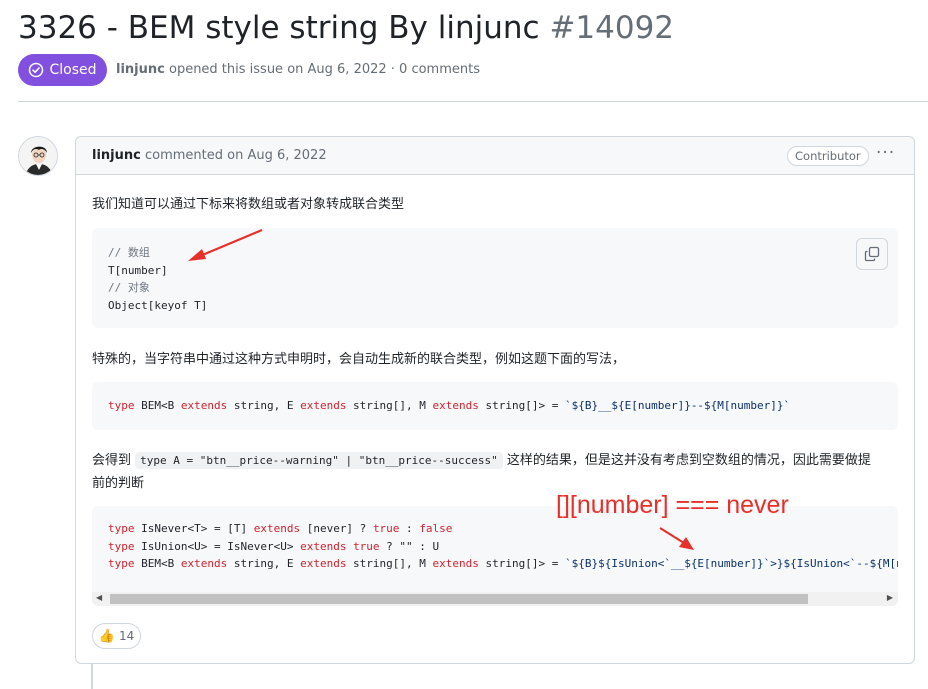 The image size is (928, 689). Describe the element at coordinates (129, 287) in the screenshot. I see `code-comment: // 对象` at that location.